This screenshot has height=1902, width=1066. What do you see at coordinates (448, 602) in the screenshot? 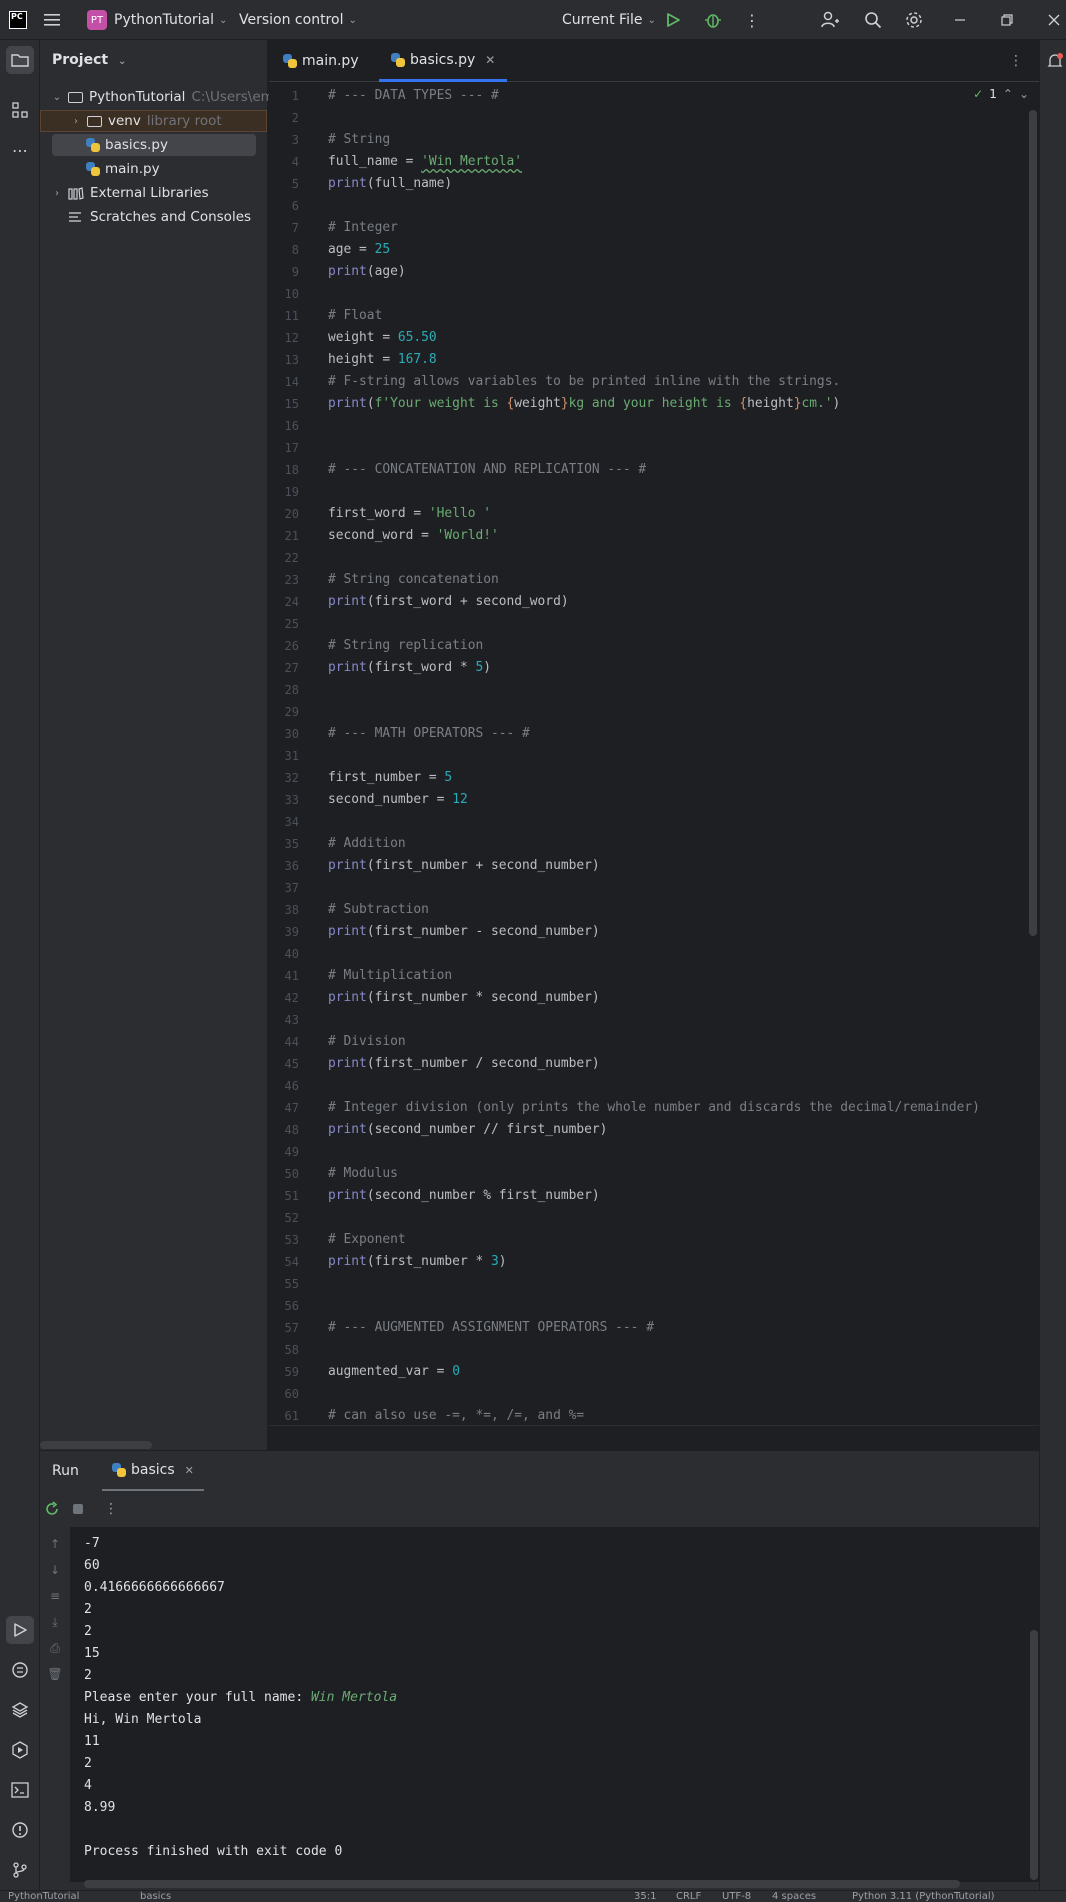
I see `code-line: print(first_word + second_word)` at bounding box center [448, 602].